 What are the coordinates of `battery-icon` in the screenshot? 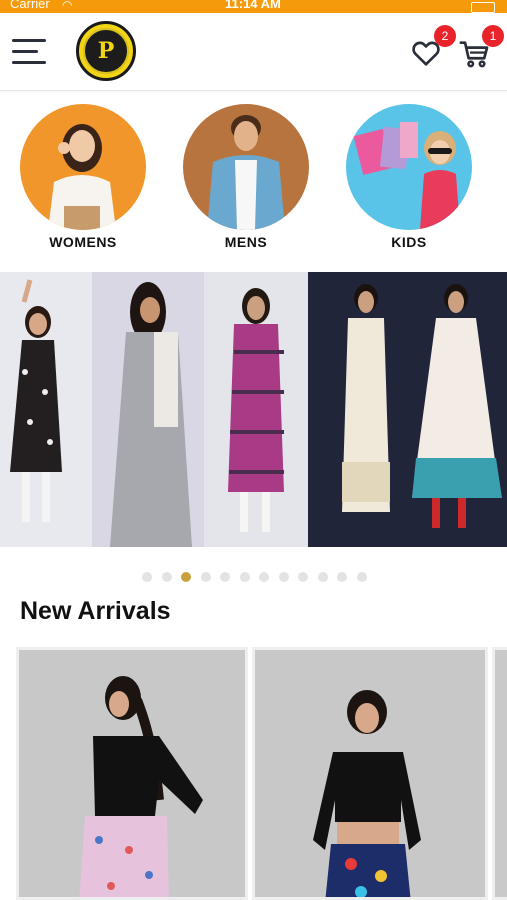 It's located at (483, 7).